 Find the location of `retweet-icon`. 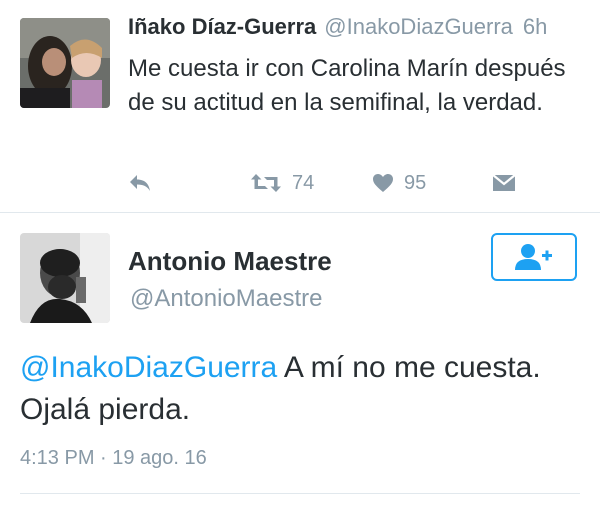

retweet-icon is located at coordinates (266, 183).